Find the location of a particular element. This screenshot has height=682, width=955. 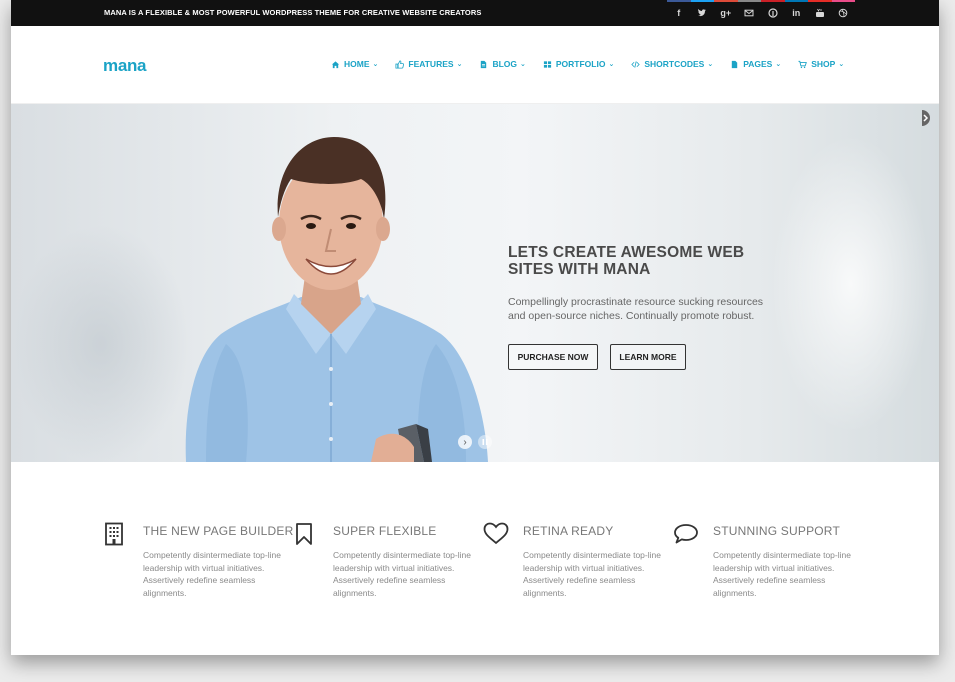

dribbble-link is located at coordinates (843, 13).